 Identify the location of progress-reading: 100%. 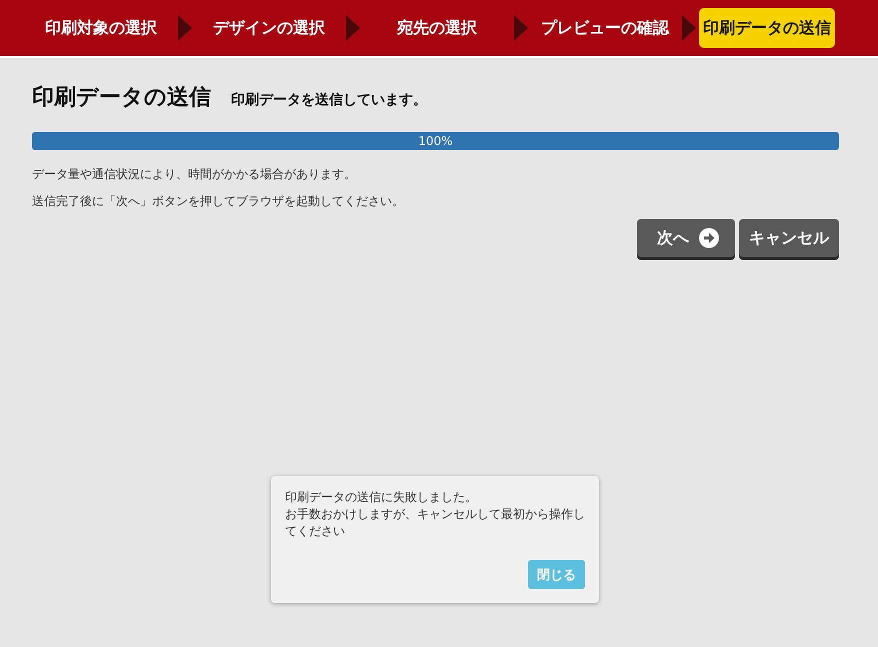
(435, 141).